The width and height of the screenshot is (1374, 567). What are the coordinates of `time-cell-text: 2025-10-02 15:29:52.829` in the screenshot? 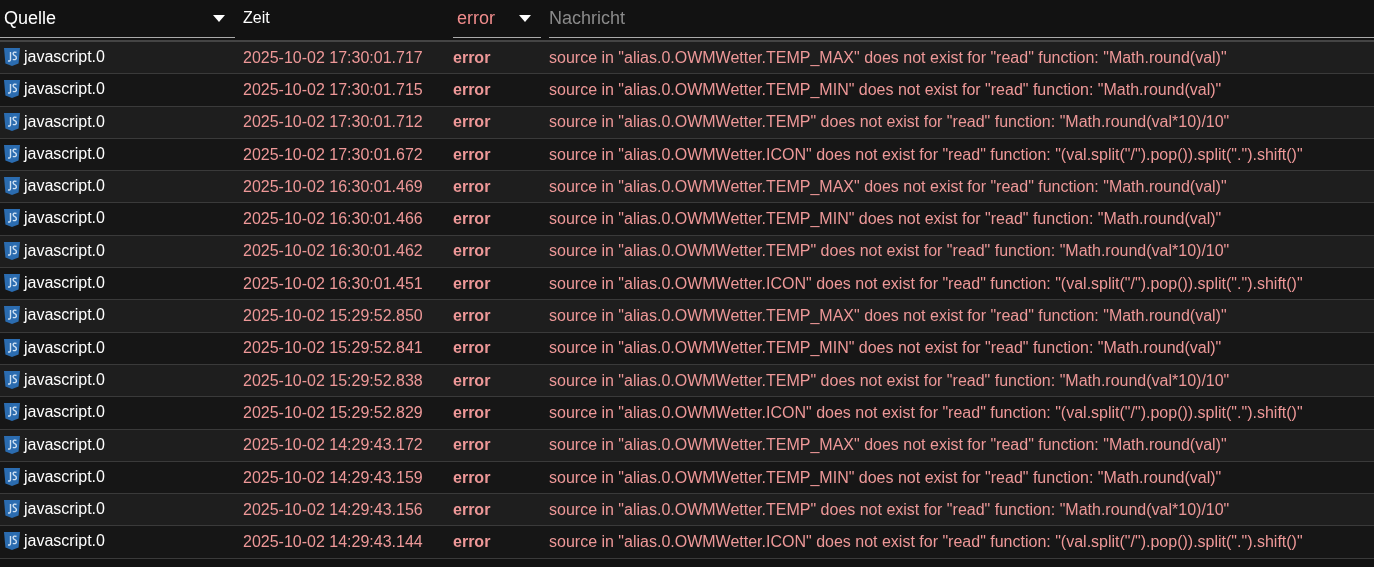 It's located at (333, 412).